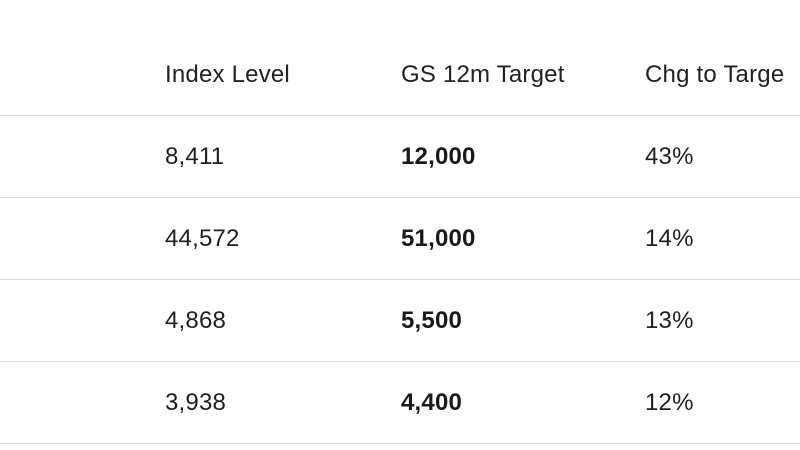  What do you see at coordinates (432, 402) in the screenshot?
I see `target-value: 4,400` at bounding box center [432, 402].